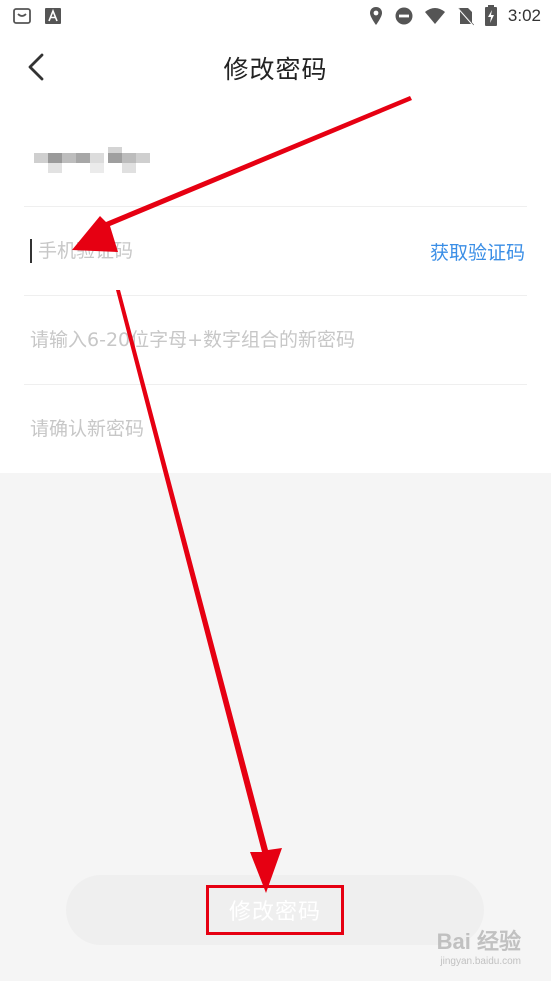 The image size is (551, 981). Describe the element at coordinates (375, 16) in the screenshot. I see `location-icon` at that location.